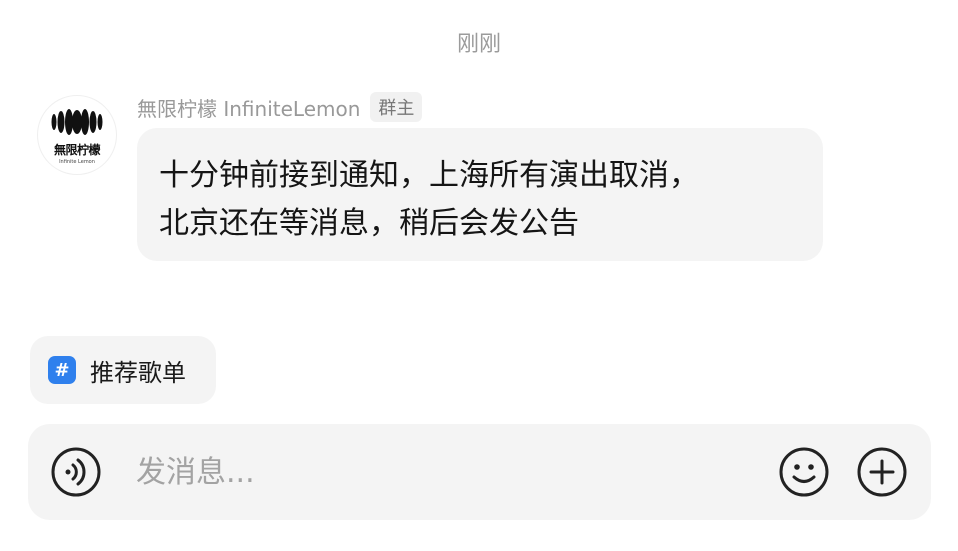  What do you see at coordinates (478, 44) in the screenshot?
I see `timestamp: 刚刚` at bounding box center [478, 44].